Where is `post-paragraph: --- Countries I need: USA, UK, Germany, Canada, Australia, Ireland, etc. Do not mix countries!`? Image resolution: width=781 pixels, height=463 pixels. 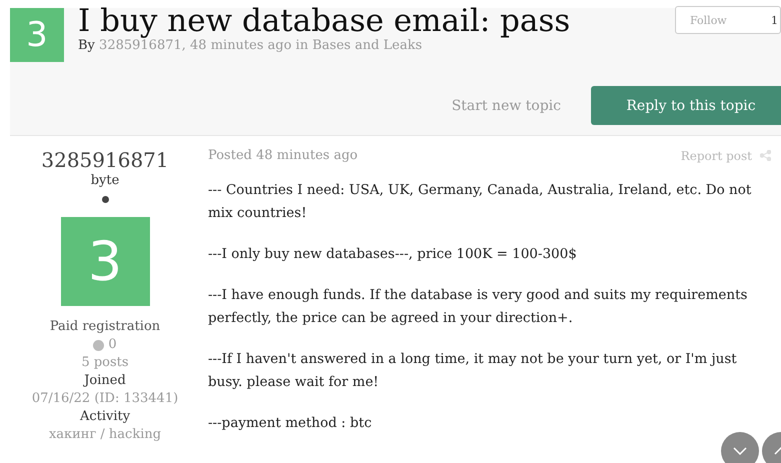
post-paragraph: --- Countries I need: USA, UK, Germany, Canada, Australia, Ireland, etc. Do not mix countries! is located at coordinates (480, 202).